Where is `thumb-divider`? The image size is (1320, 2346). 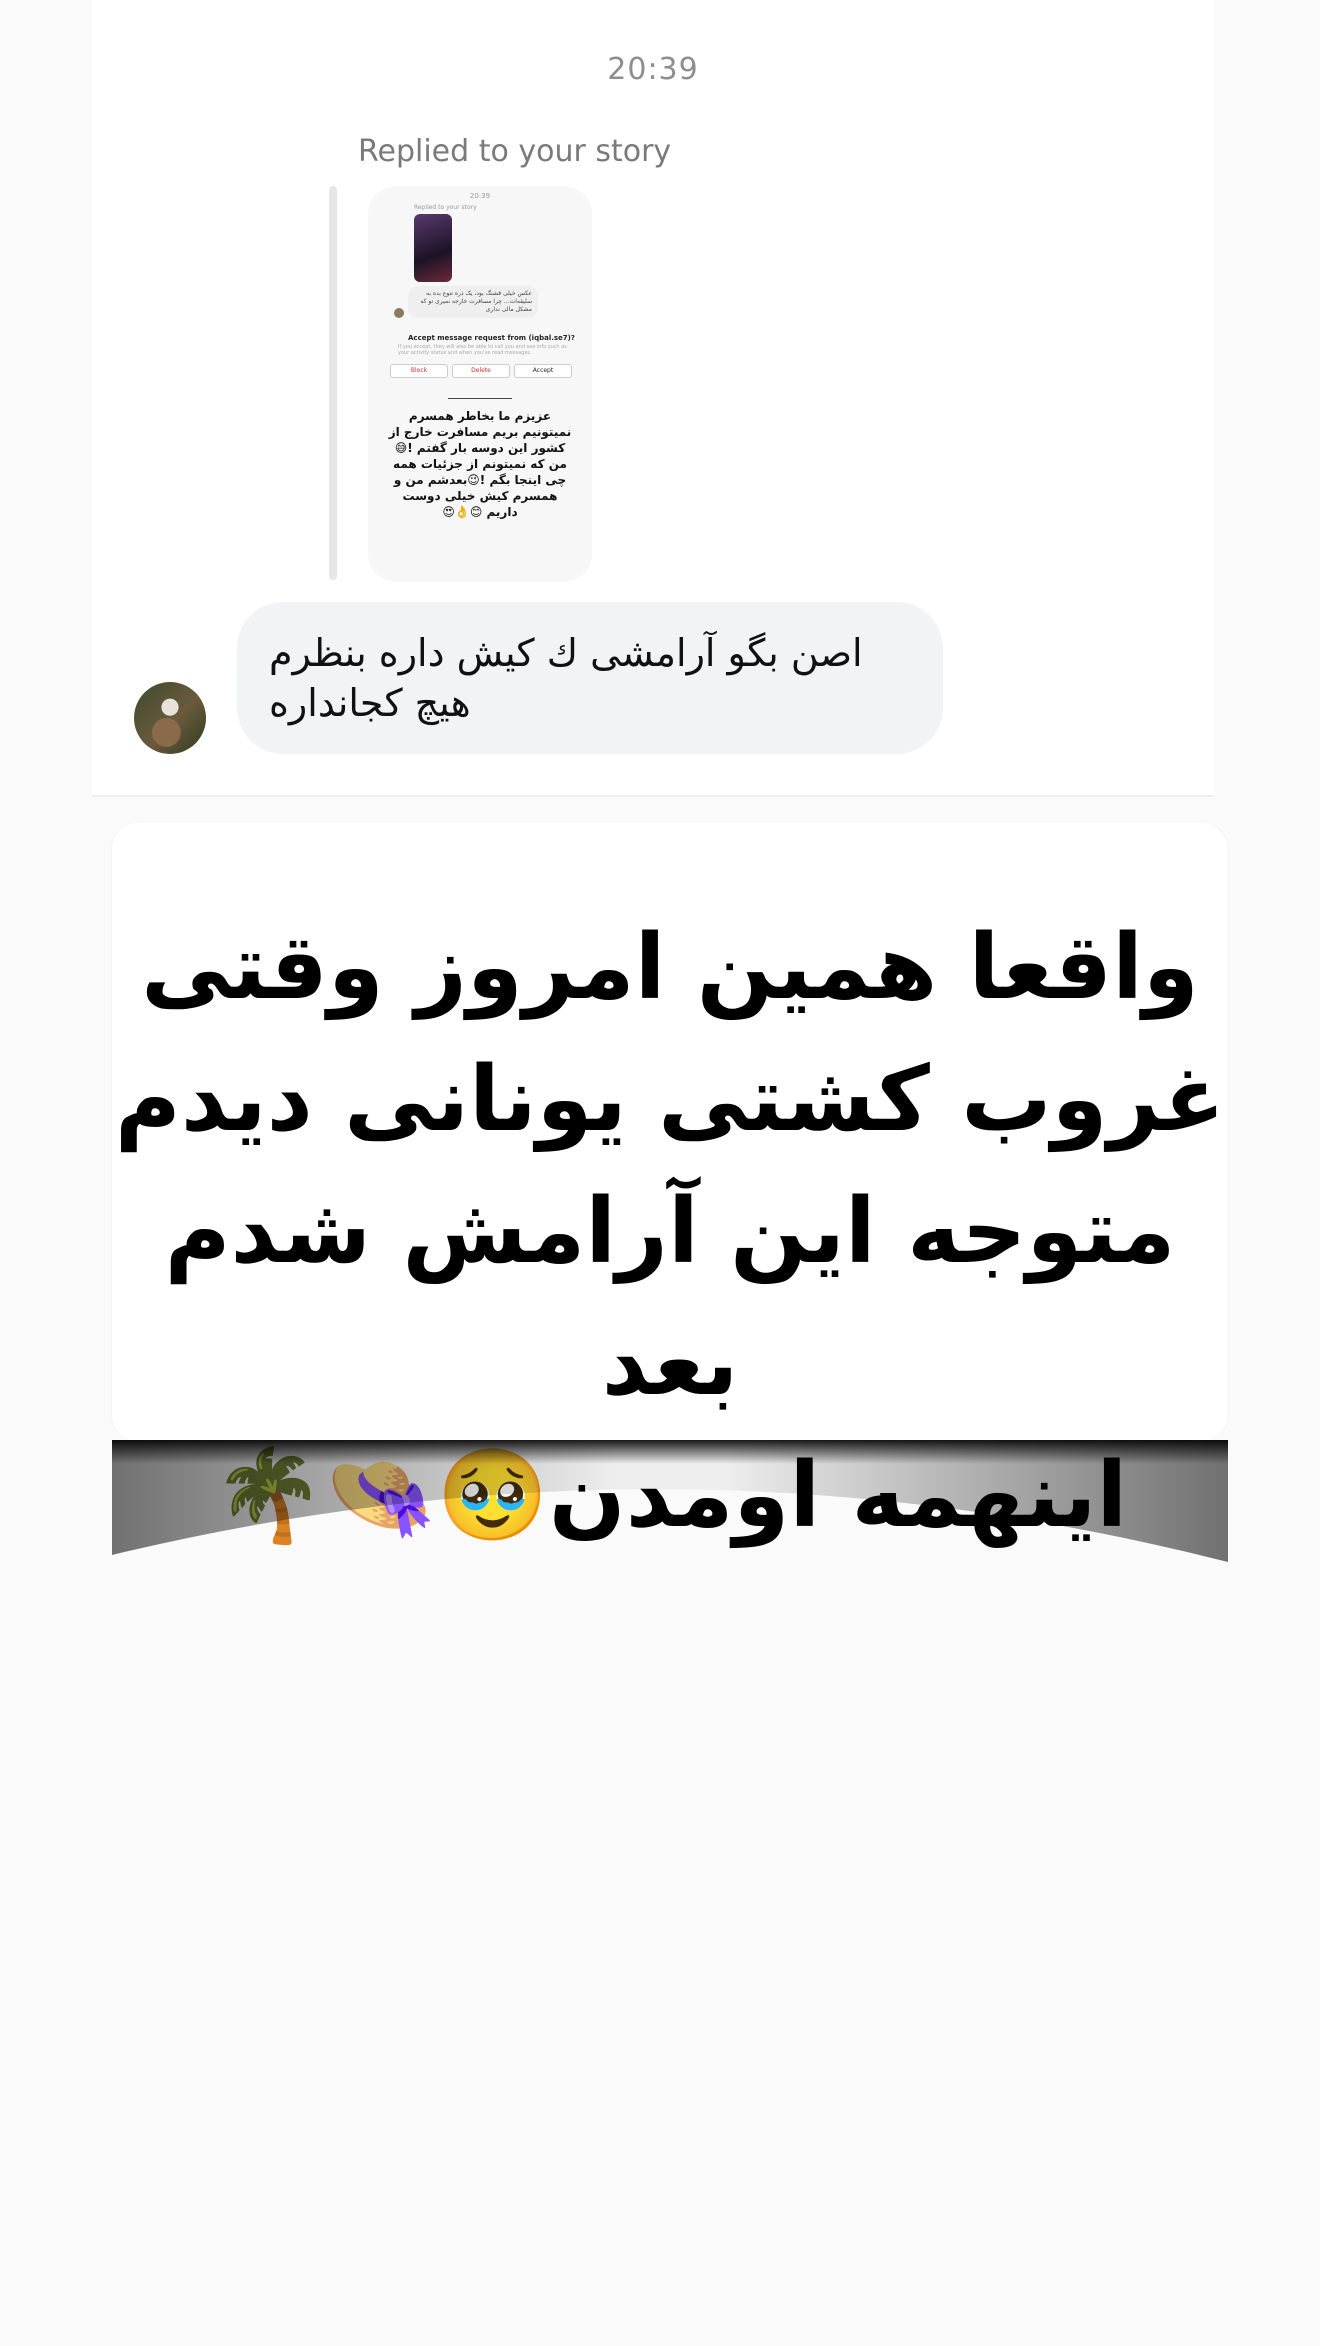 thumb-divider is located at coordinates (480, 398).